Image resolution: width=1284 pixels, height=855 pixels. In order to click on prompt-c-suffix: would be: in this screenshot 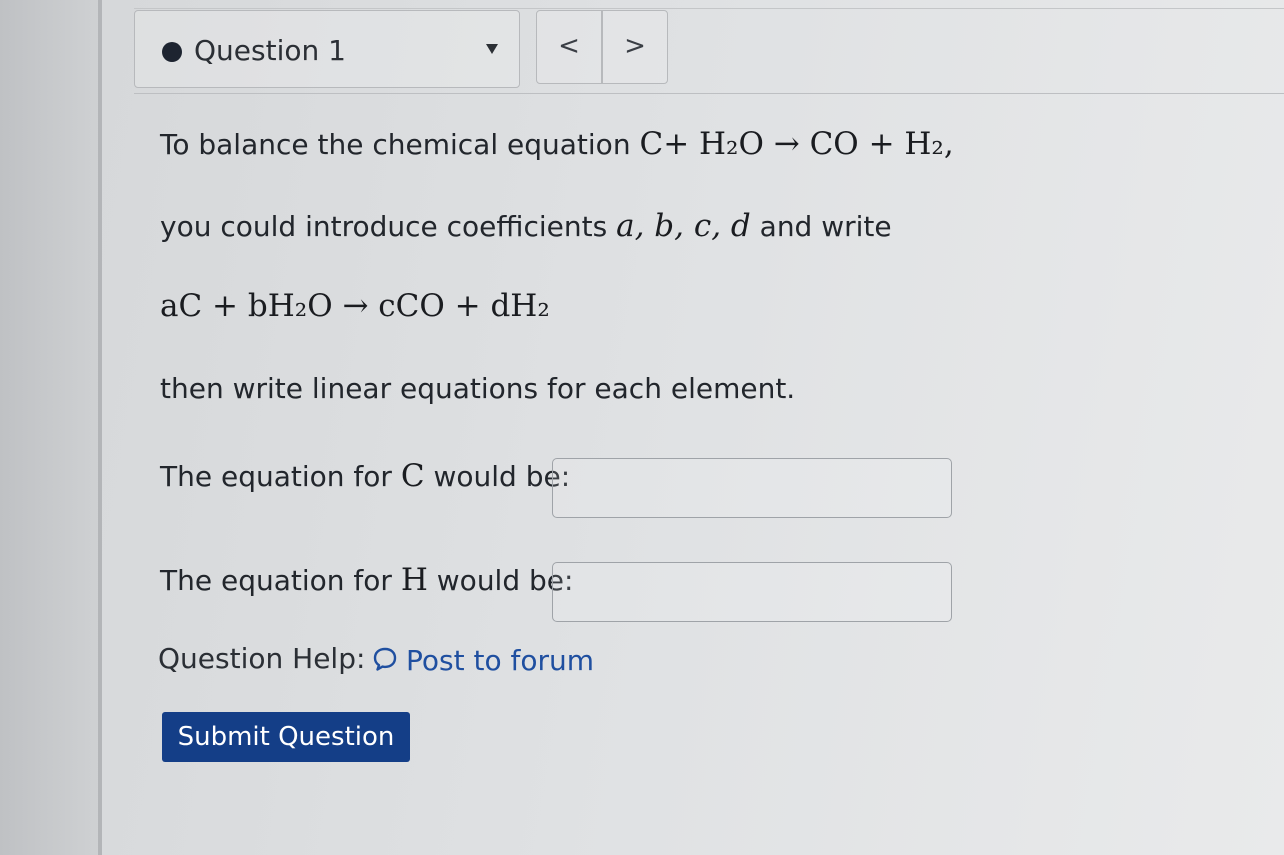, I will do `click(502, 476)`.